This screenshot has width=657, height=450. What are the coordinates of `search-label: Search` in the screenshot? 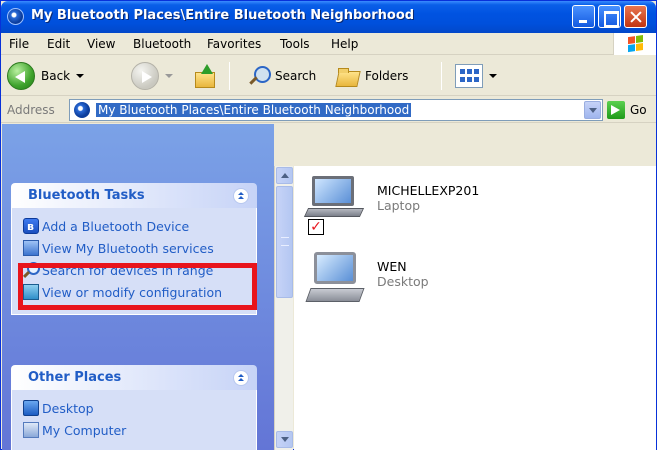 It's located at (296, 76).